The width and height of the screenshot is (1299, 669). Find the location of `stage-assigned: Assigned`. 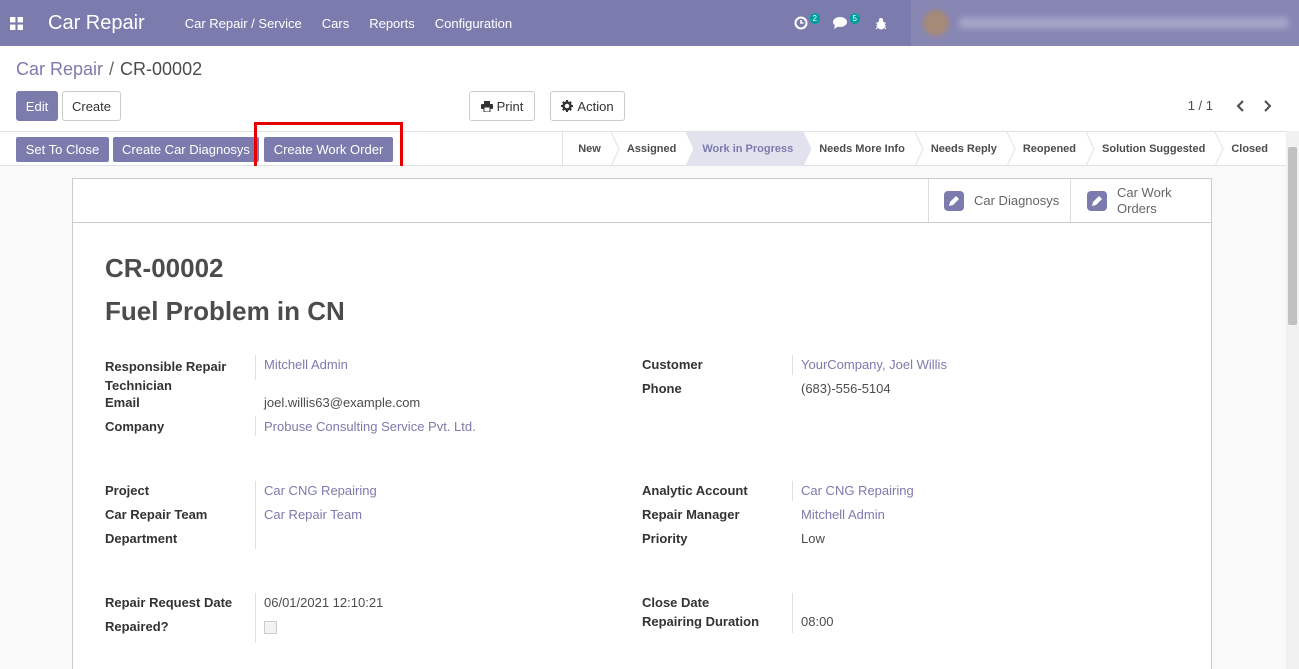

stage-assigned: Assigned is located at coordinates (653, 149).